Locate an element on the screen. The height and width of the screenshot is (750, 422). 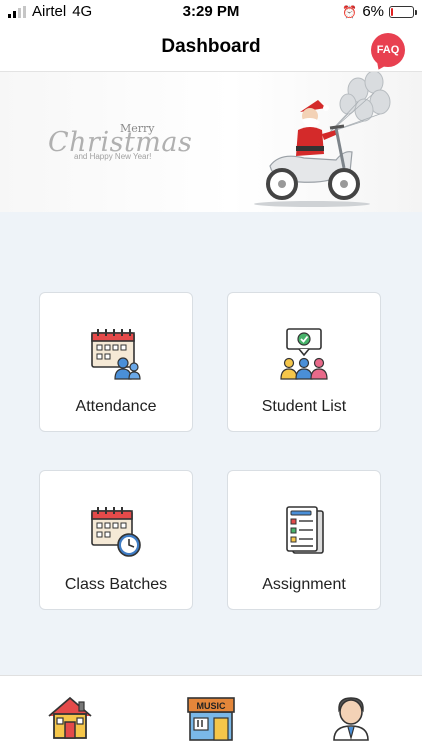
music-sign-text: MUSIC is located at coordinates (212, 706).